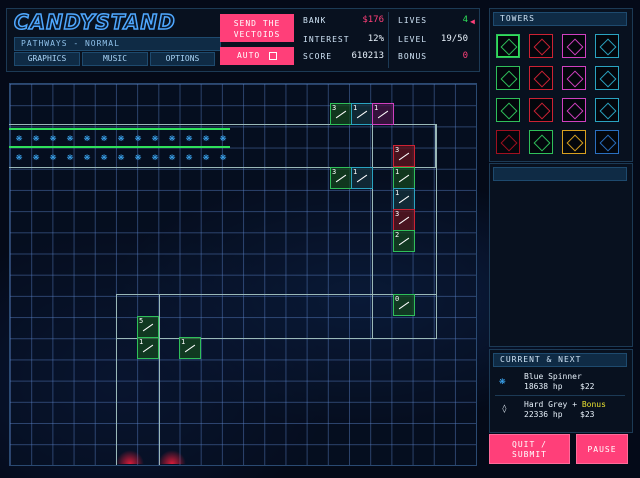 The height and width of the screenshot is (478, 640). Describe the element at coordinates (561, 94) in the screenshot. I see `tower-grid` at that location.